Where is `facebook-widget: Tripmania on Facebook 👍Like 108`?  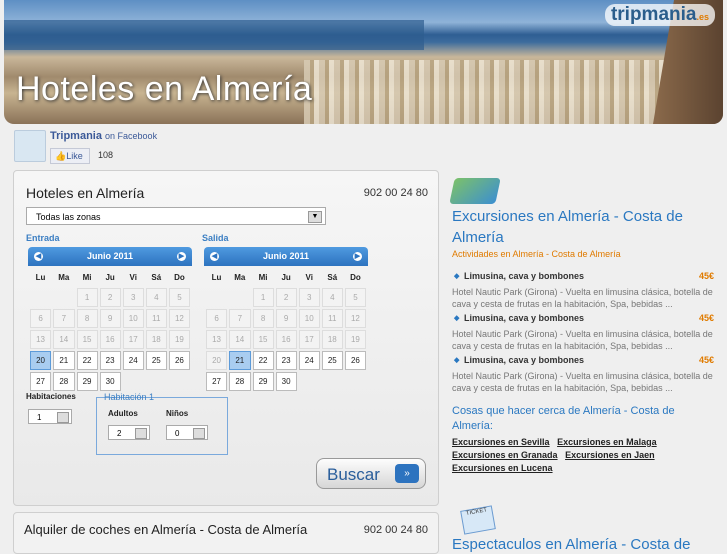
facebook-widget: Tripmania on Facebook 👍Like 108 is located at coordinates (154, 147).